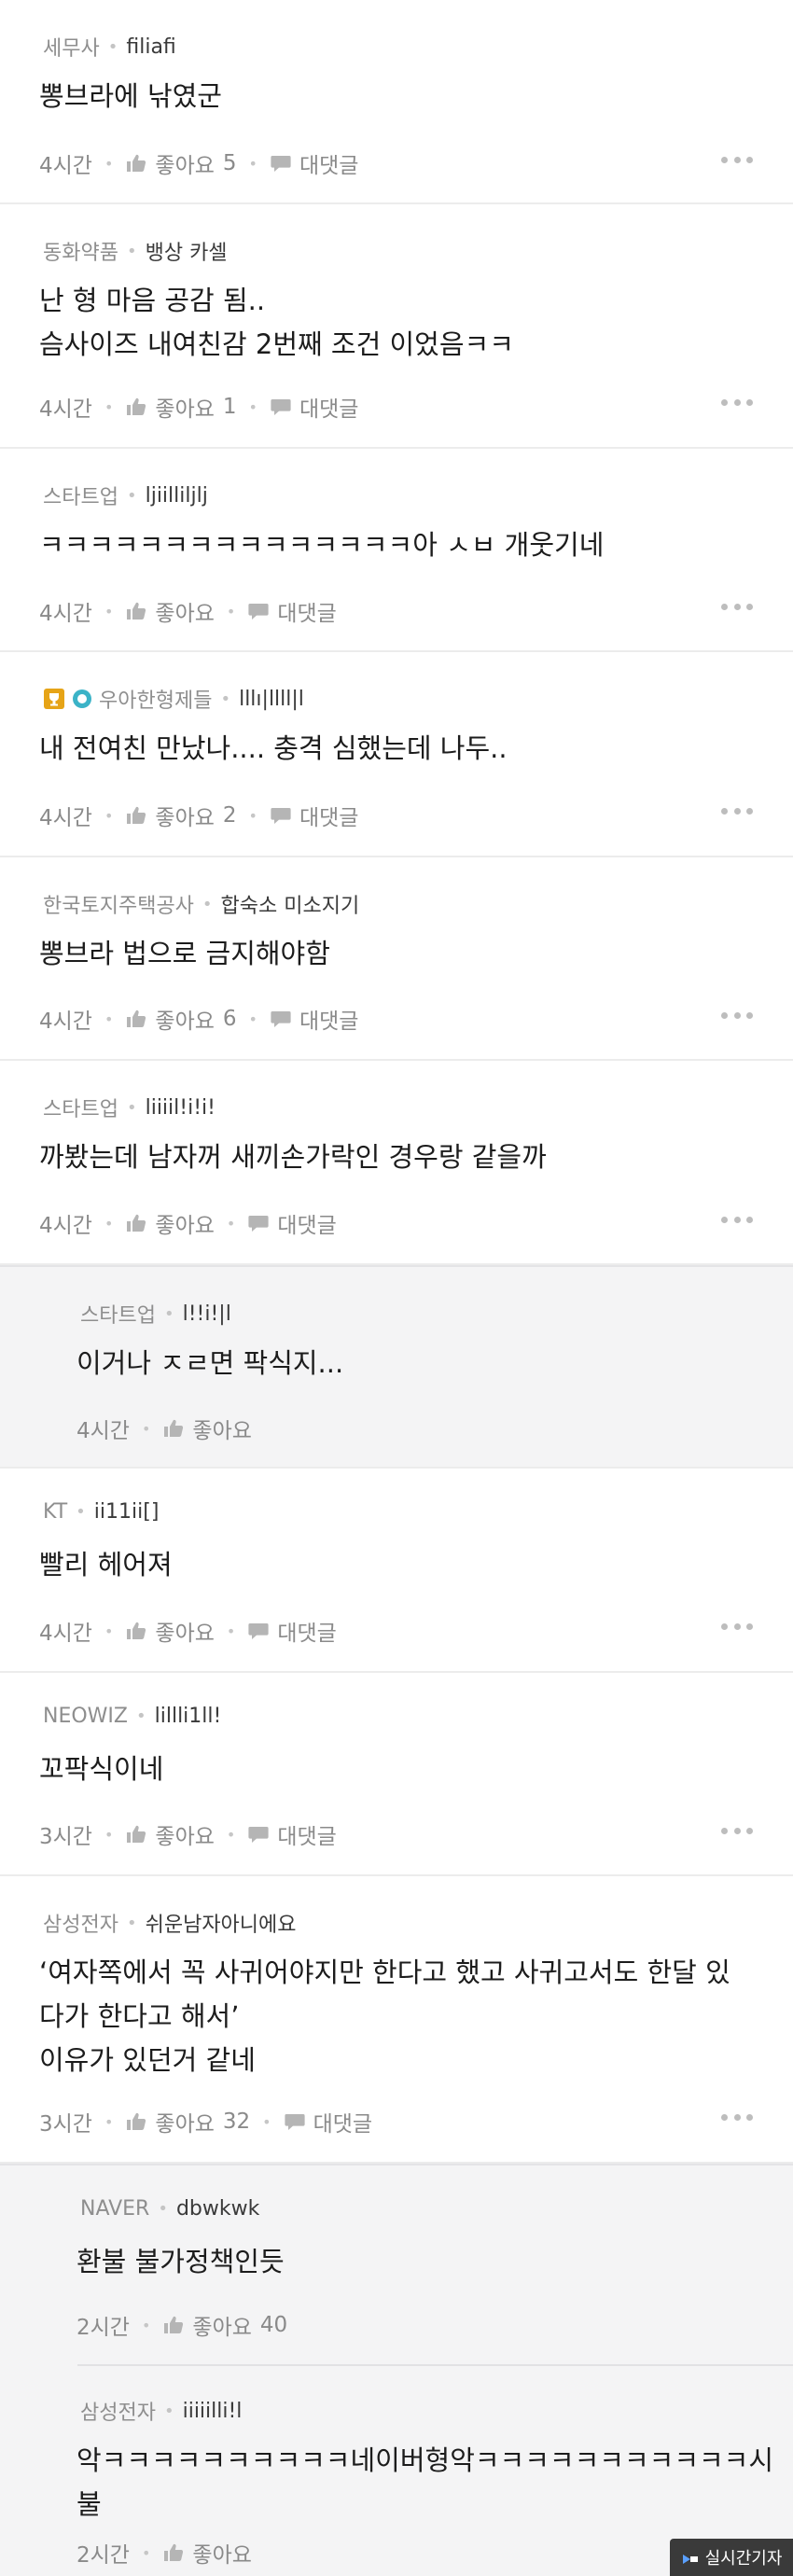  I want to click on comment-text-line: 꼬팍식이네, so click(101, 1769).